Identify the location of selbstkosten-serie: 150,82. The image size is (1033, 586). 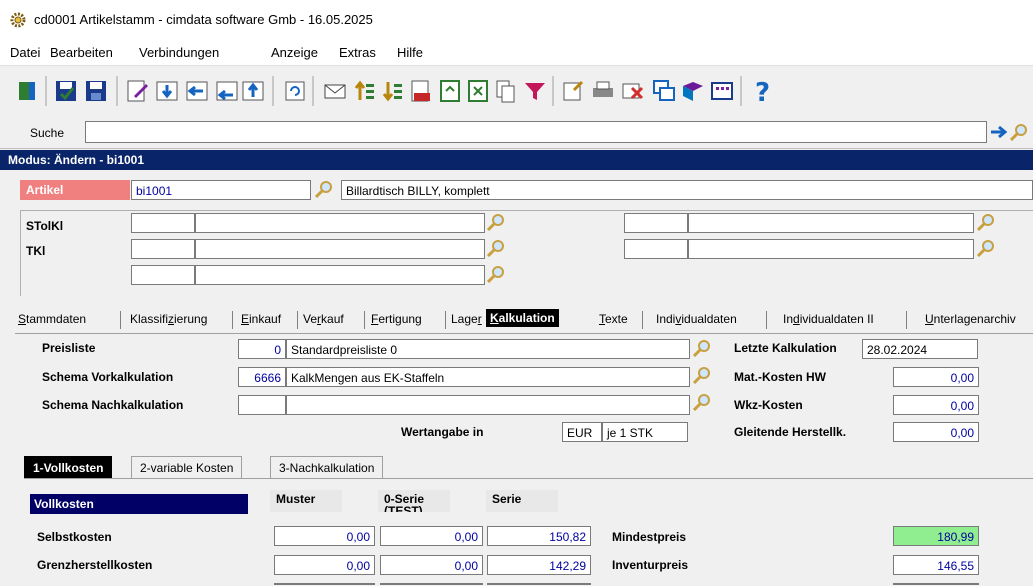
(539, 536).